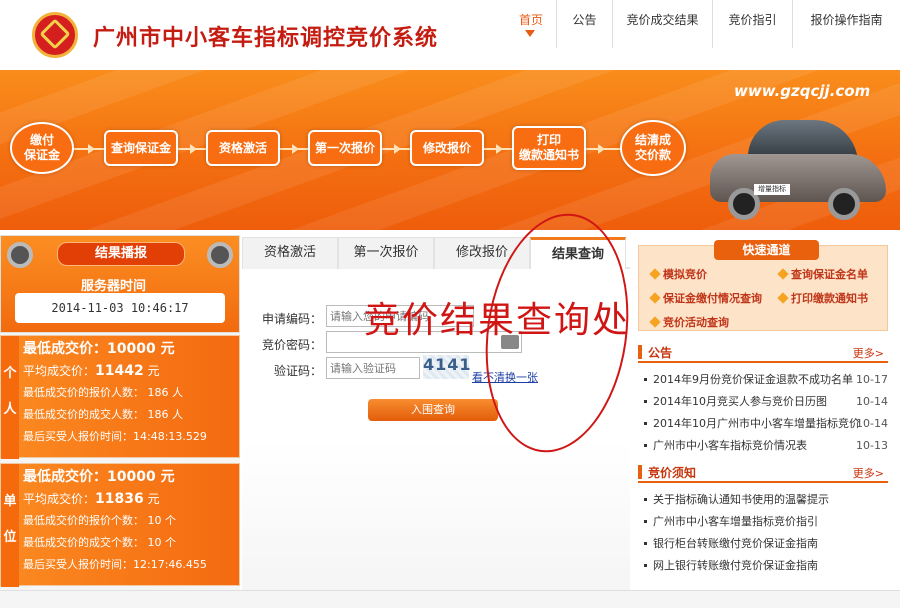  What do you see at coordinates (764, 380) in the screenshot?
I see `notice-item: 2014年9月份竞价保证金退款不成功名单 10-17` at bounding box center [764, 380].